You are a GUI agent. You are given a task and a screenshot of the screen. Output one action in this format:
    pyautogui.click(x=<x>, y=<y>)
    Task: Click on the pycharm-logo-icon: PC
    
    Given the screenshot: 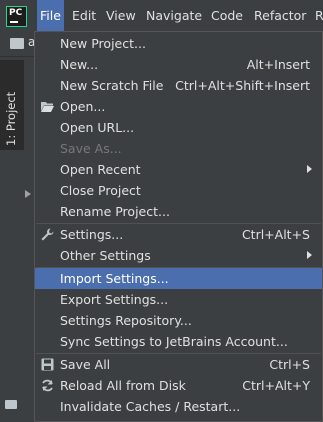 What is the action you would take?
    pyautogui.click(x=16, y=16)
    